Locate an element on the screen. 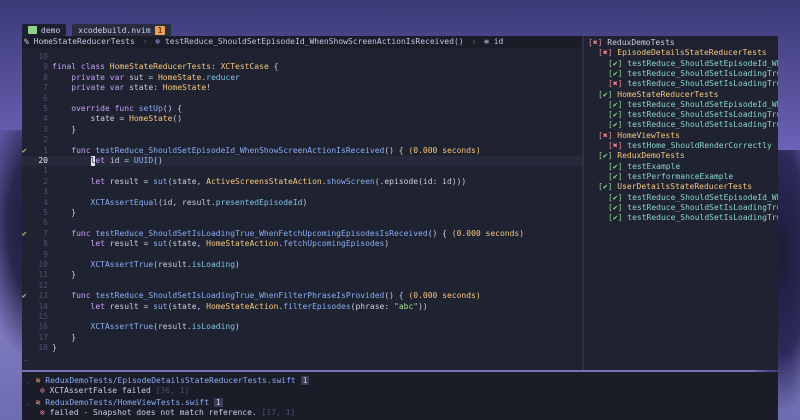 Image resolution: width=800 pixels, height=420 pixels. line-number: 2 is located at coordinates (45, 140).